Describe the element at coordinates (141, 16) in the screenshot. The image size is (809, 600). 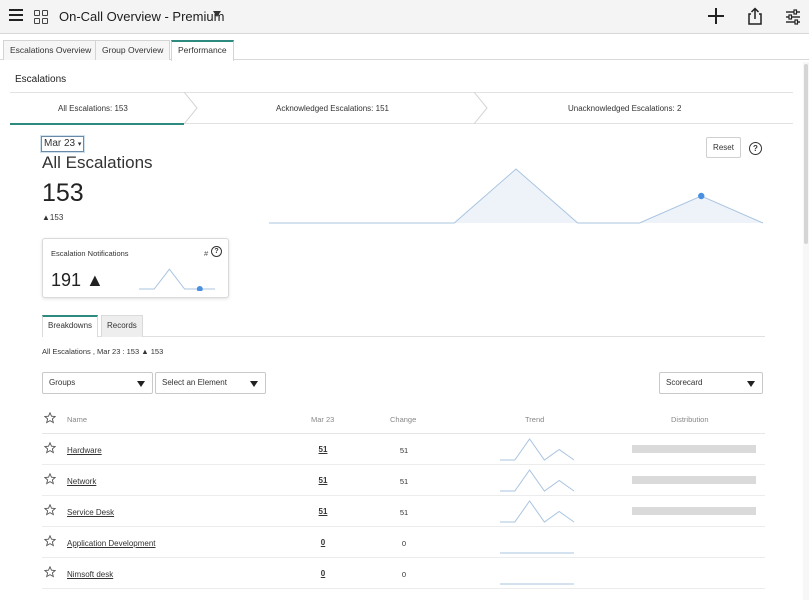
I see `dashboard-title: On-Call Overview - Premium` at that location.